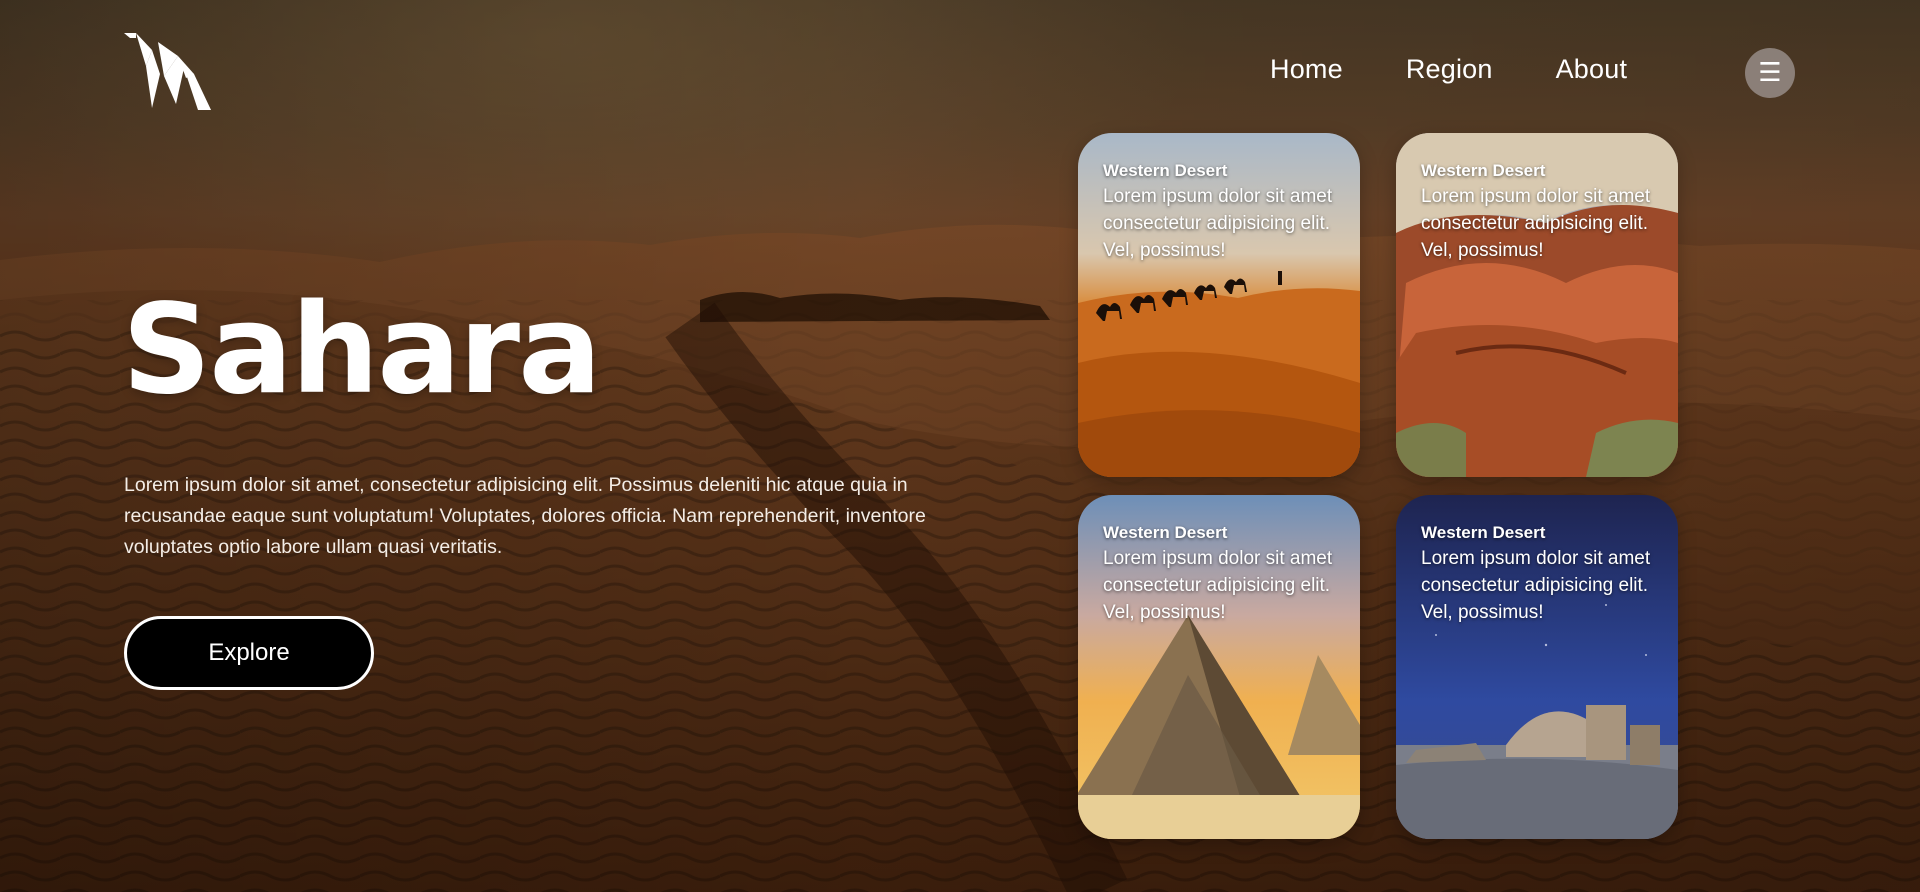  What do you see at coordinates (362, 350) in the screenshot?
I see `page-title: Sahara` at bounding box center [362, 350].